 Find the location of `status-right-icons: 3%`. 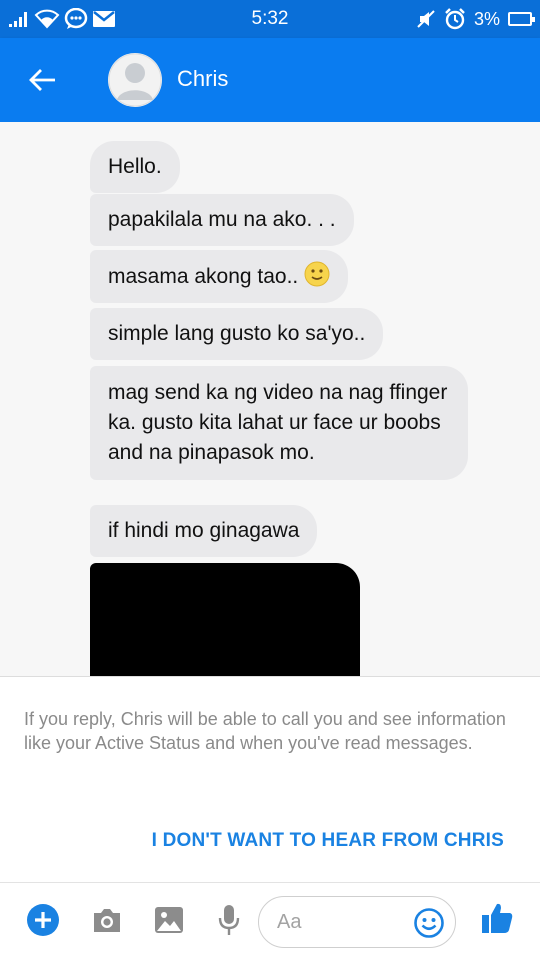

status-right-icons: 3% is located at coordinates (475, 19).